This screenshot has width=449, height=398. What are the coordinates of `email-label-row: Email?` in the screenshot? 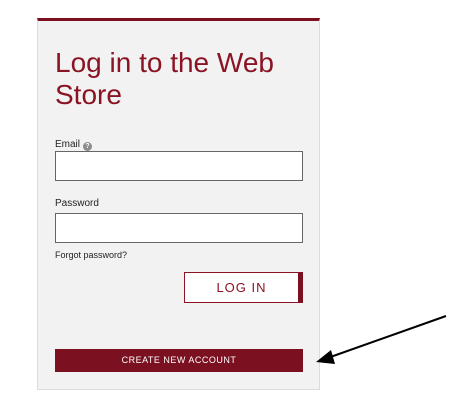 It's located at (74, 145).